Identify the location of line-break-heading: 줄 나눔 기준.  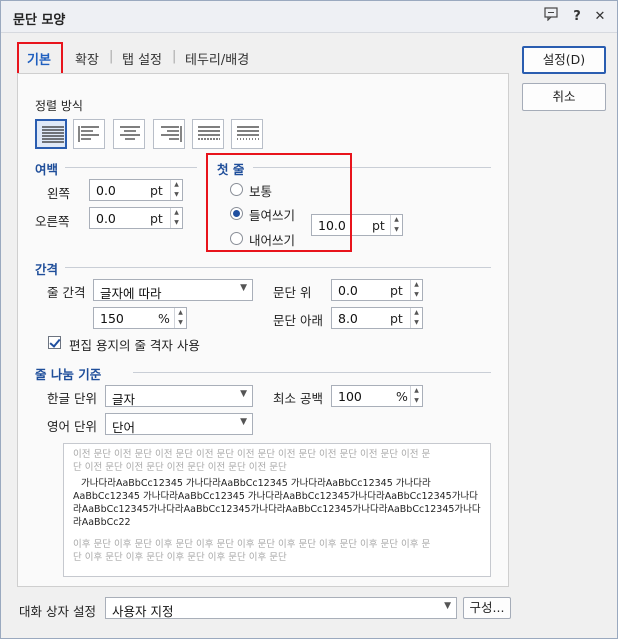
(68, 374).